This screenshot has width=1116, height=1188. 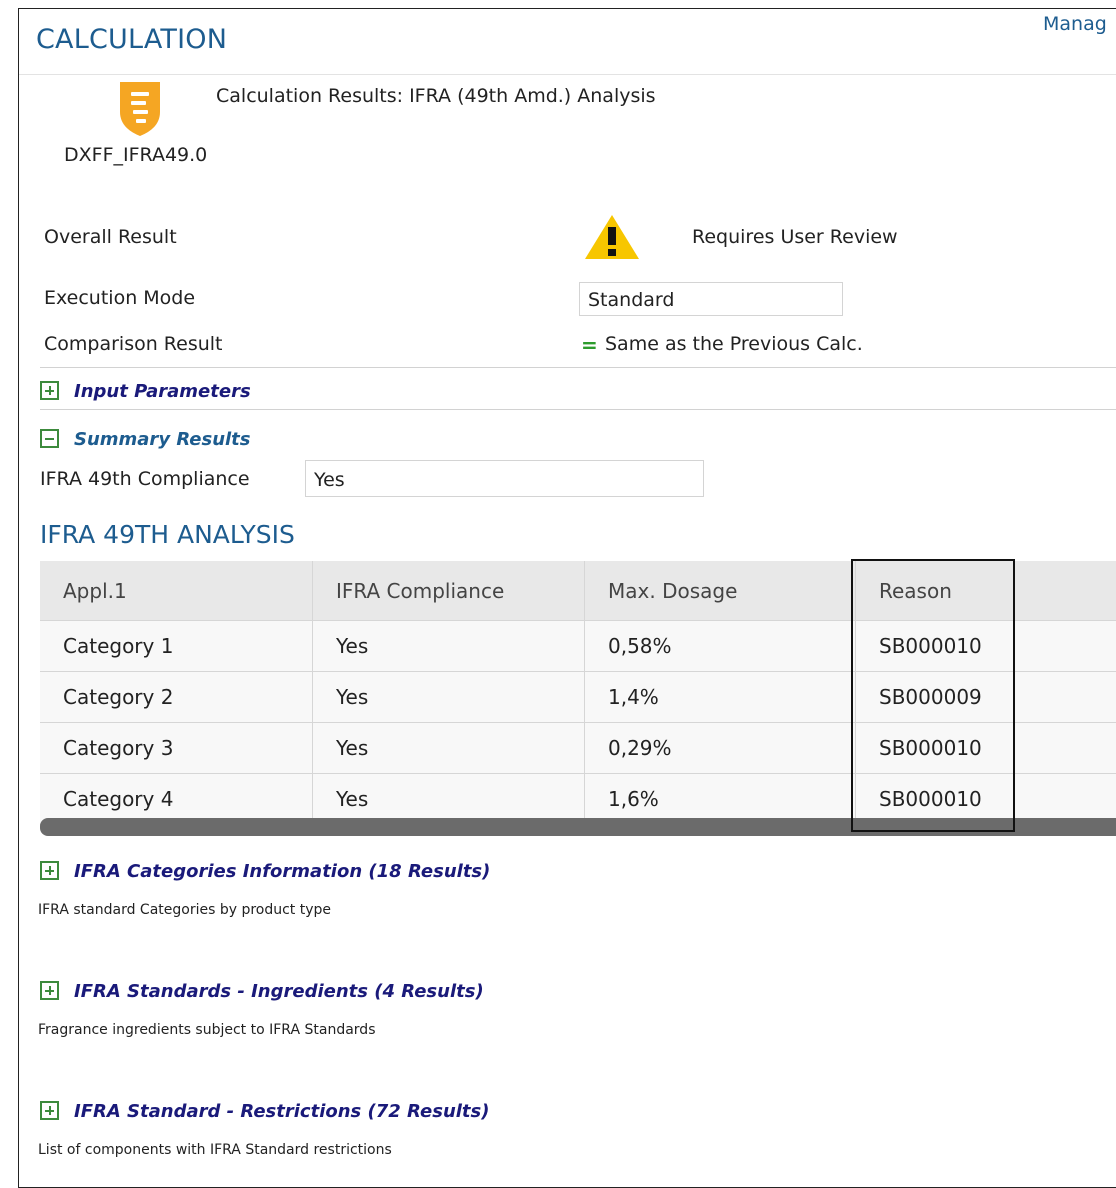 I want to click on input-parameters-title: Input Parameters, so click(x=162, y=391).